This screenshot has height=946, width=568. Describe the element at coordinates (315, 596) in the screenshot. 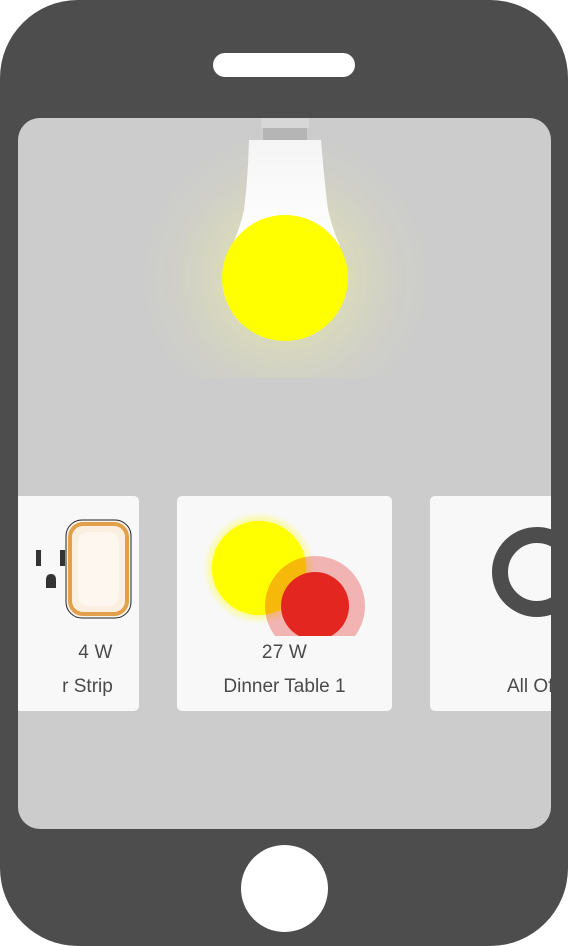

I see `touch-indicator` at that location.